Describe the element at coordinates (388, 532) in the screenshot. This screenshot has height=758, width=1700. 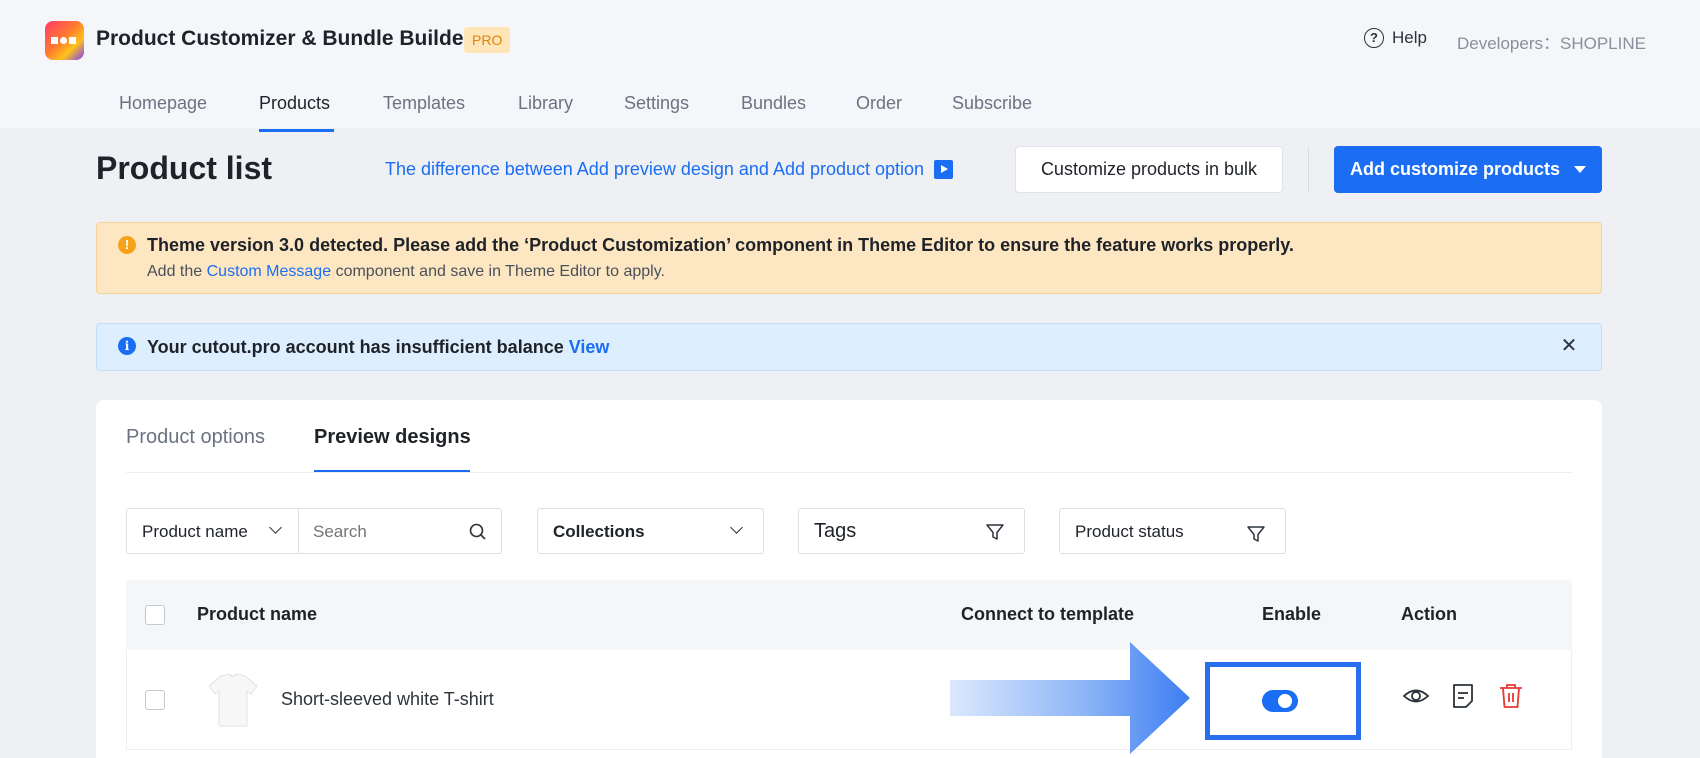
I see `search-input` at that location.